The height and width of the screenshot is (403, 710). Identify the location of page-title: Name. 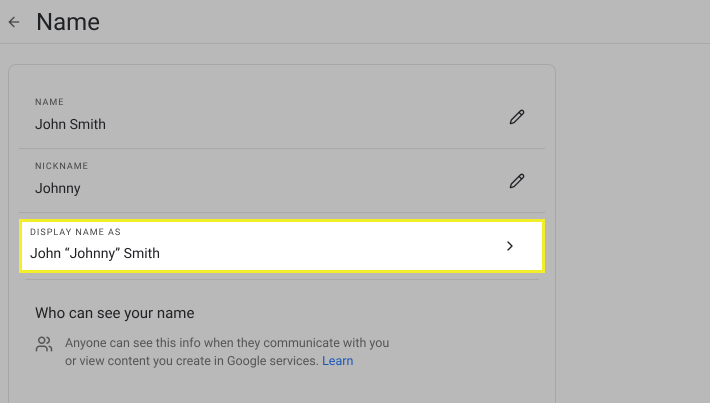
(68, 22).